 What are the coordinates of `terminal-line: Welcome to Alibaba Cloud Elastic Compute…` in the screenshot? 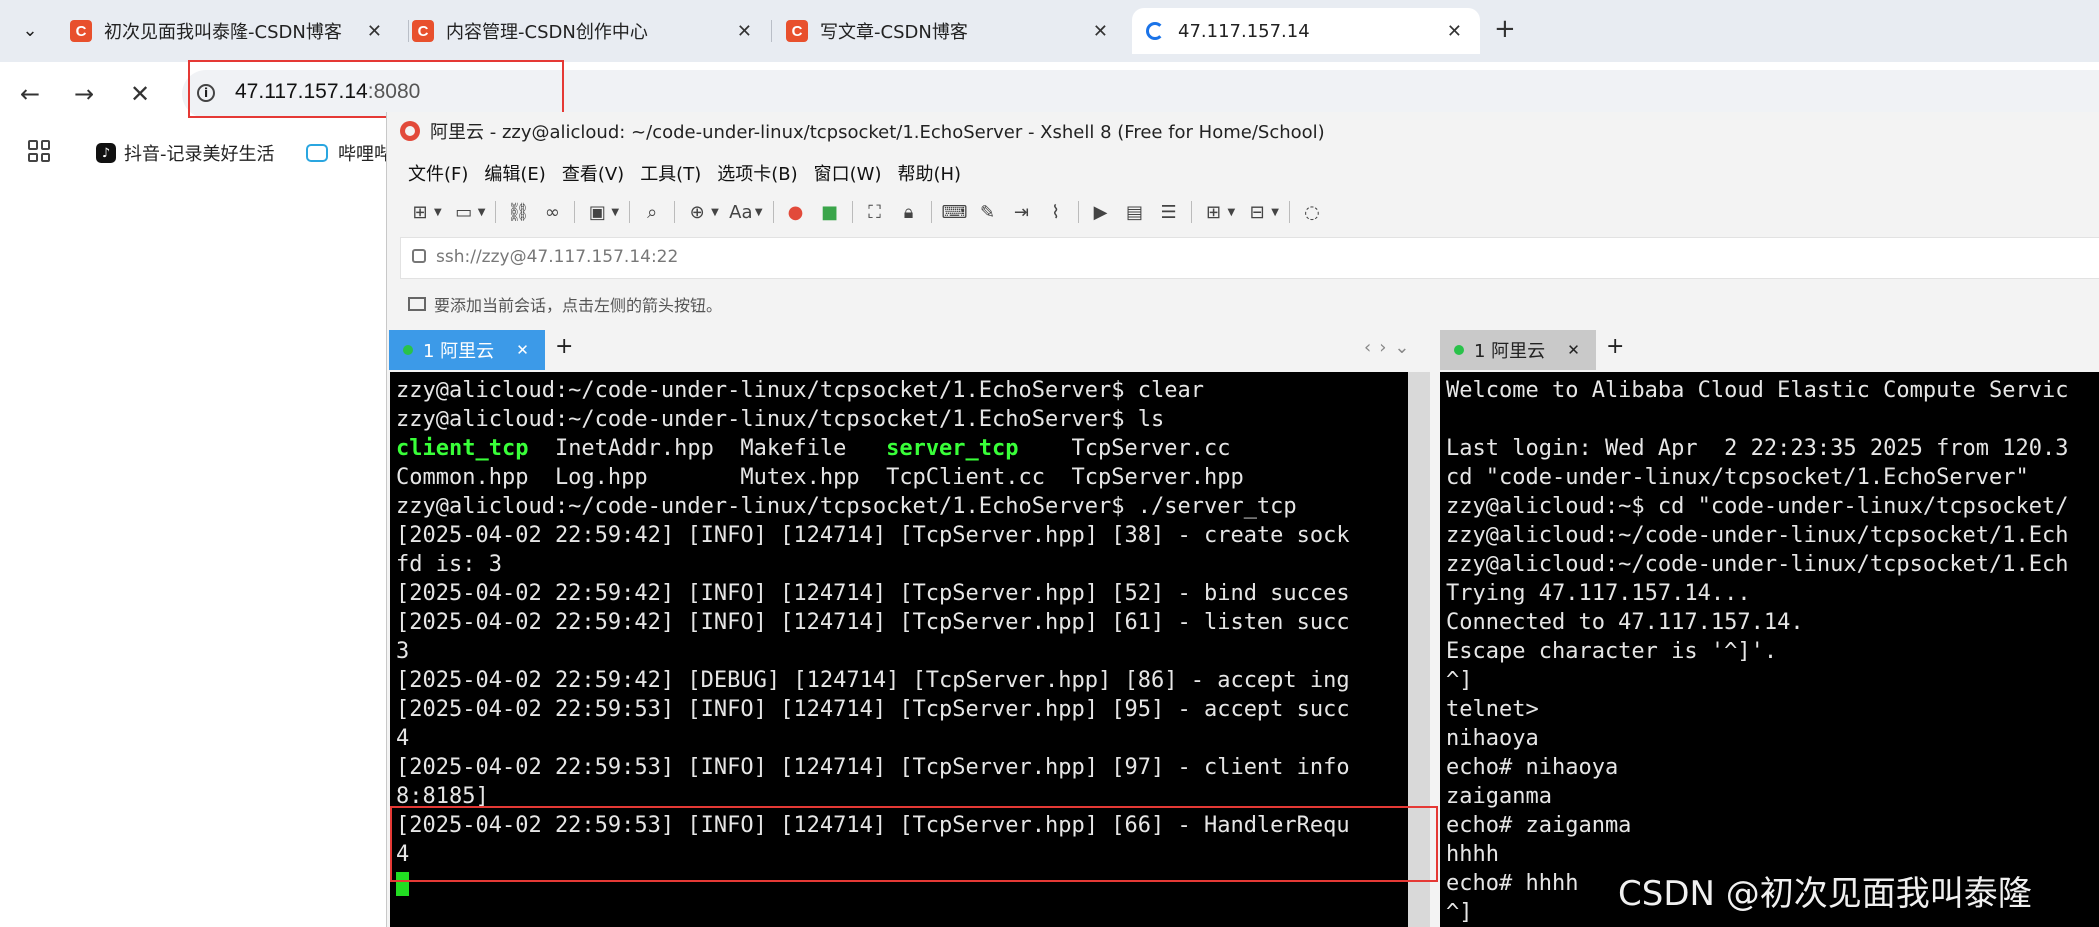 It's located at (1757, 390).